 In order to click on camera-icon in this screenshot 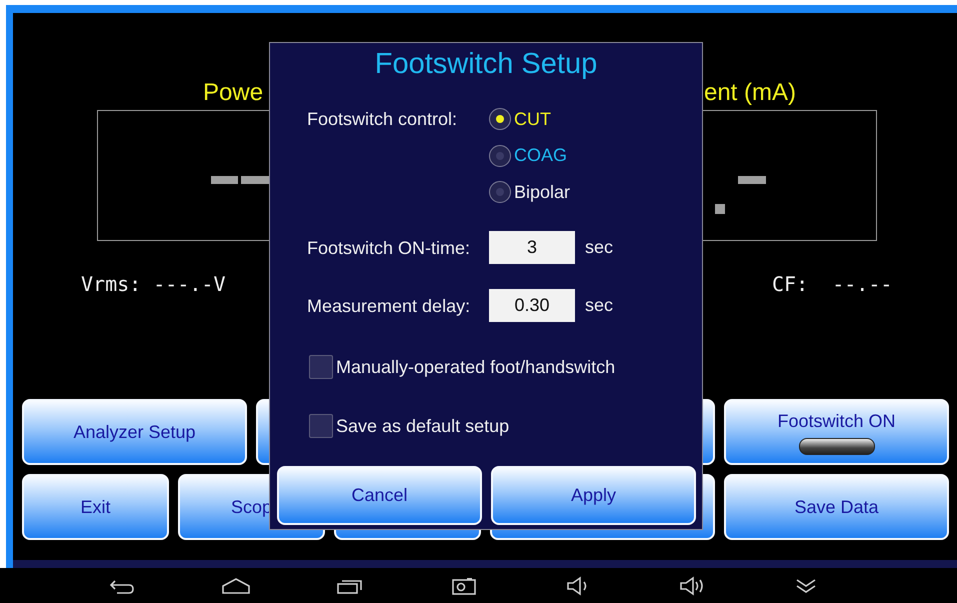, I will do `click(464, 585)`.